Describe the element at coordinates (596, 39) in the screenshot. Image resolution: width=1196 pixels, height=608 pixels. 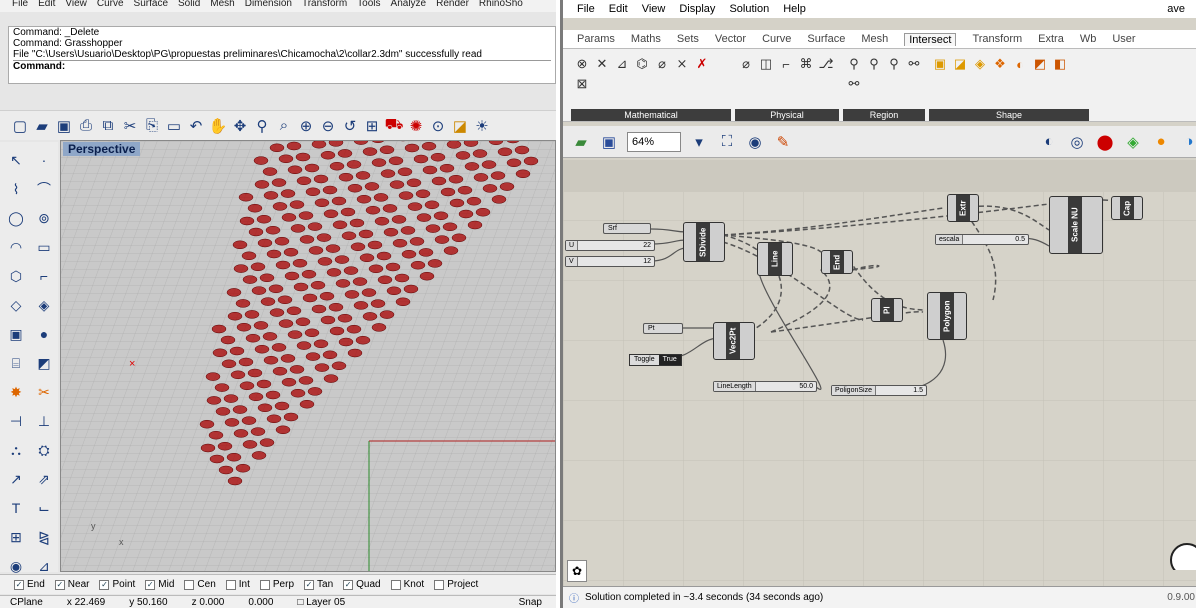
I see `tab-params: Params` at that location.